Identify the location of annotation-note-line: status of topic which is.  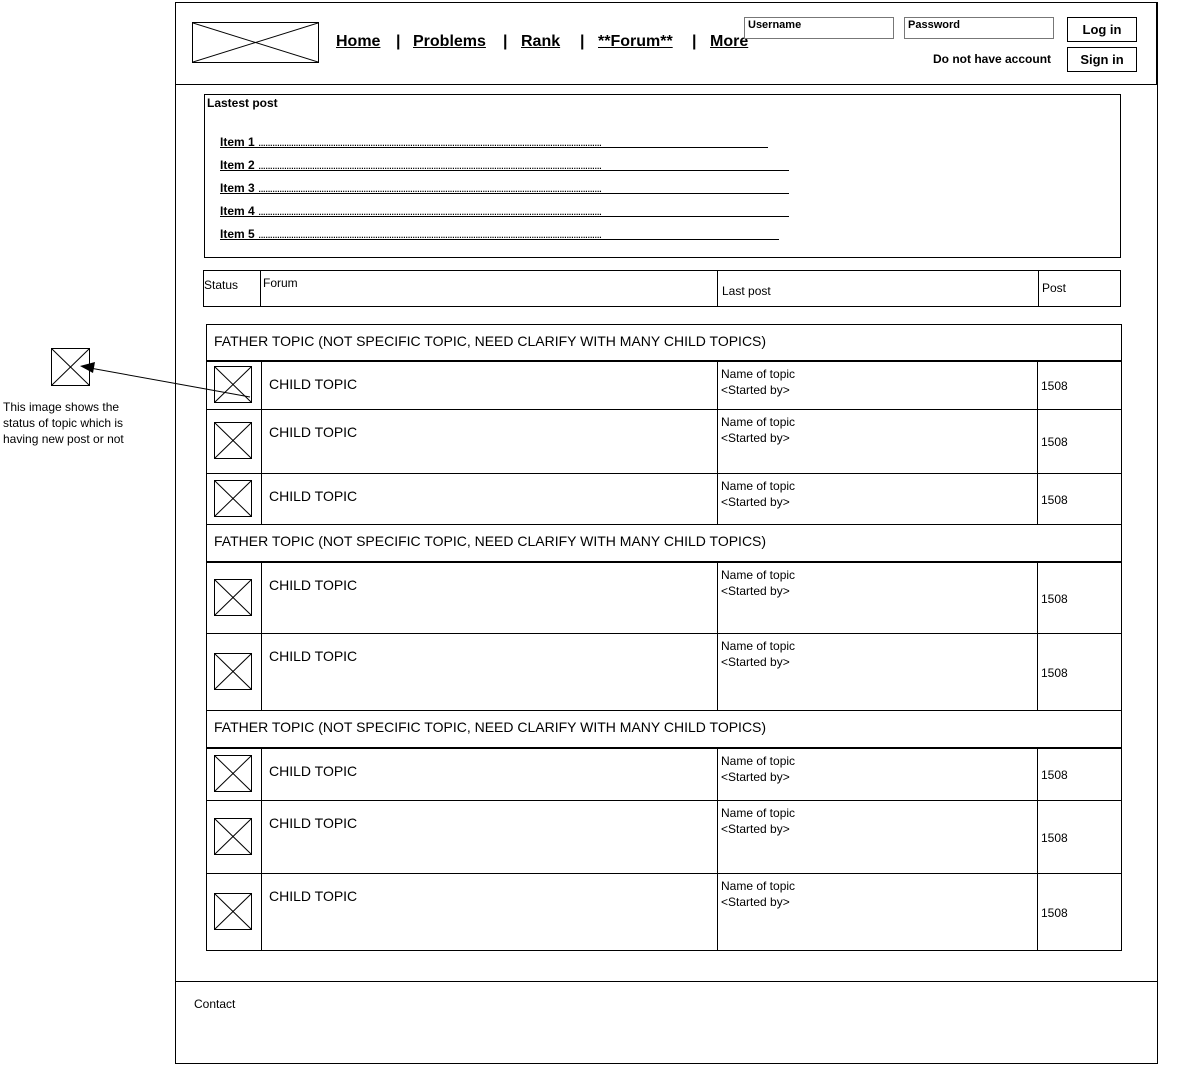
(63, 423).